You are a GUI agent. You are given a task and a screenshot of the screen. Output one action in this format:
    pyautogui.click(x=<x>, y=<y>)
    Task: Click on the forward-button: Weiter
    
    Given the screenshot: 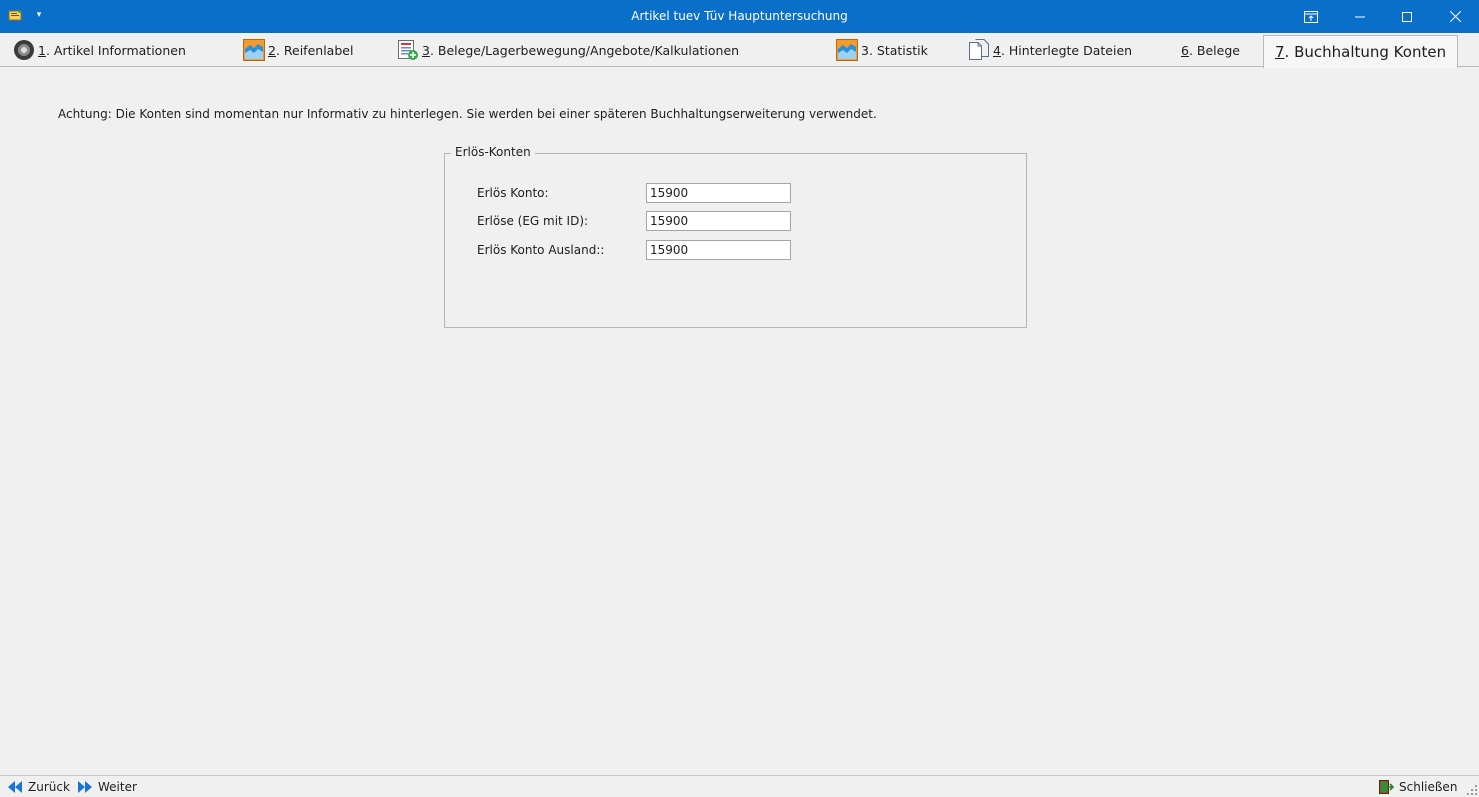 What is the action you would take?
    pyautogui.click(x=107, y=787)
    